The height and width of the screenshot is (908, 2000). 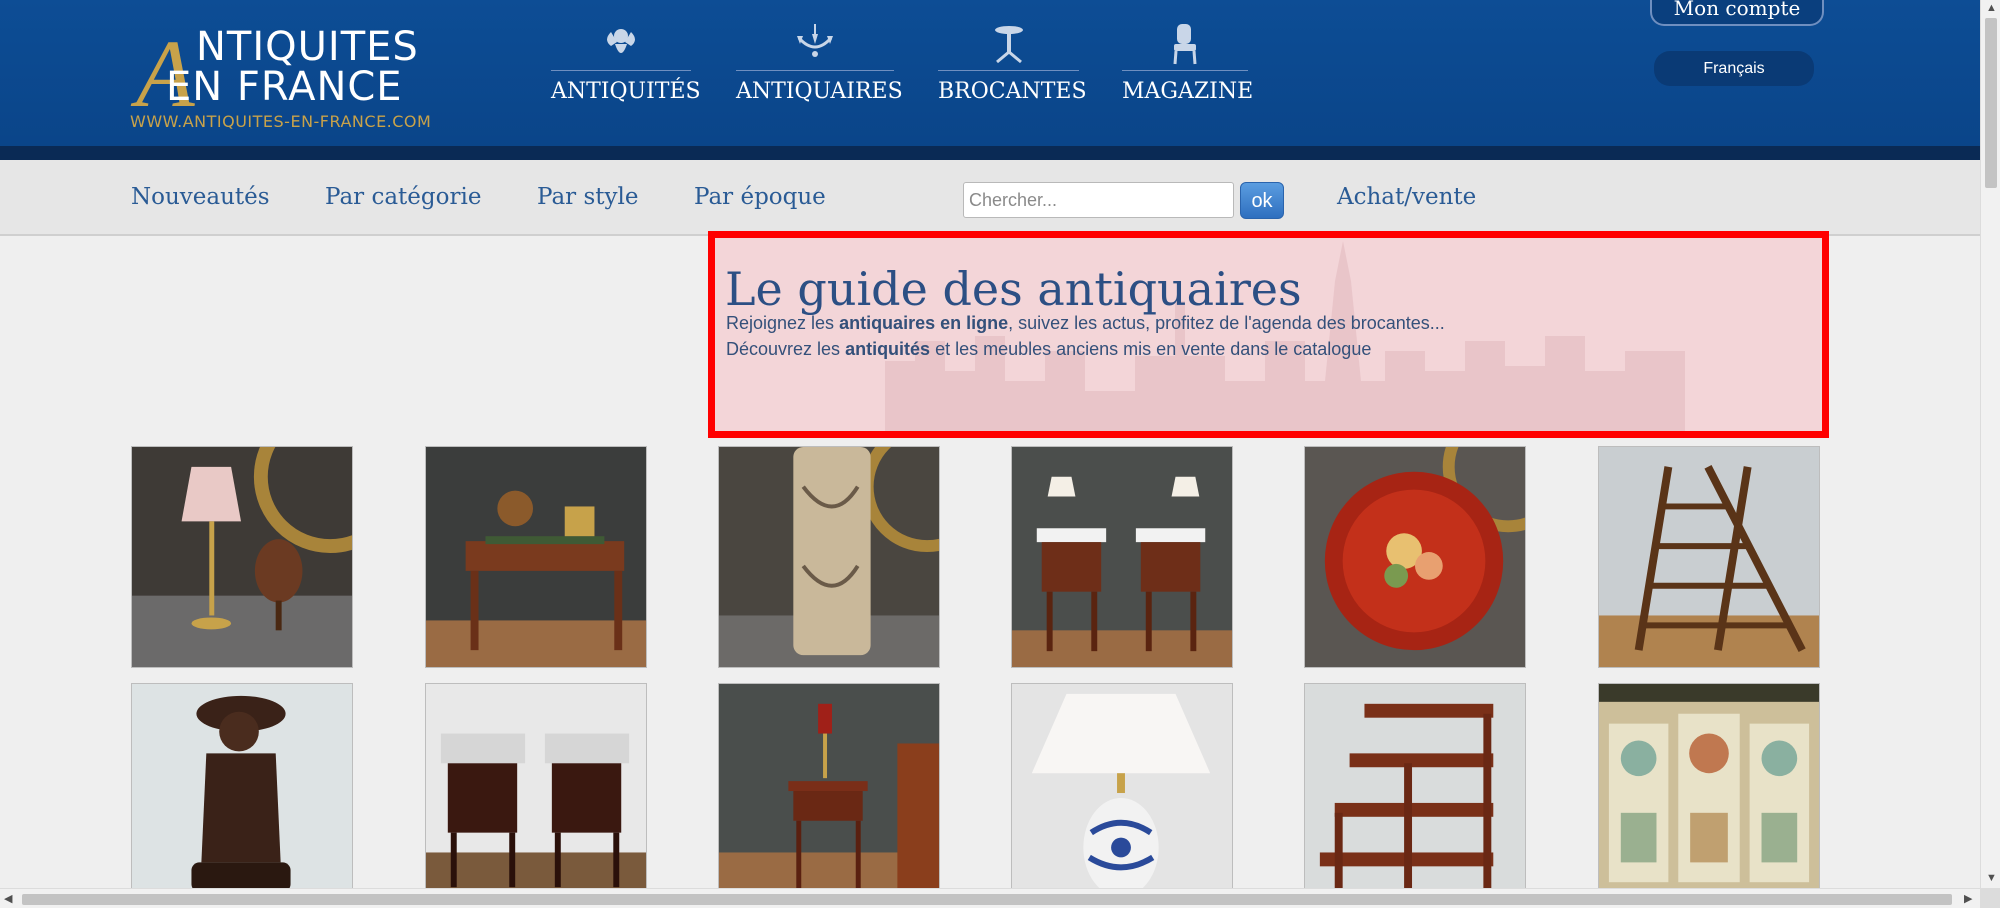 I want to click on blue-white-lamp-photo, so click(x=1122, y=794).